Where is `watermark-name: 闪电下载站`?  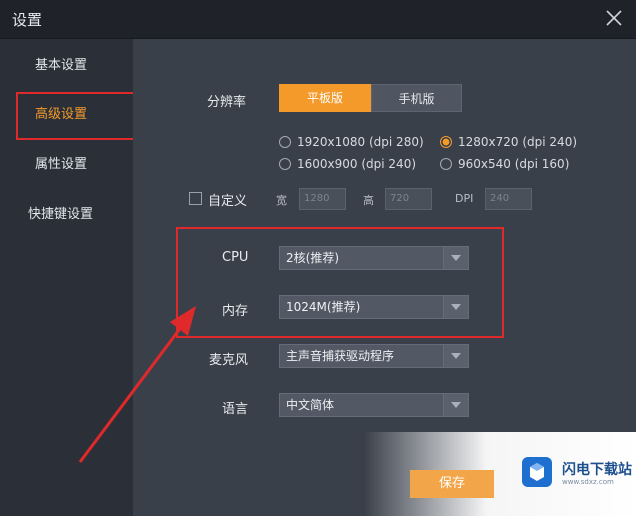
watermark-name: 闪电下载站 is located at coordinates (597, 470).